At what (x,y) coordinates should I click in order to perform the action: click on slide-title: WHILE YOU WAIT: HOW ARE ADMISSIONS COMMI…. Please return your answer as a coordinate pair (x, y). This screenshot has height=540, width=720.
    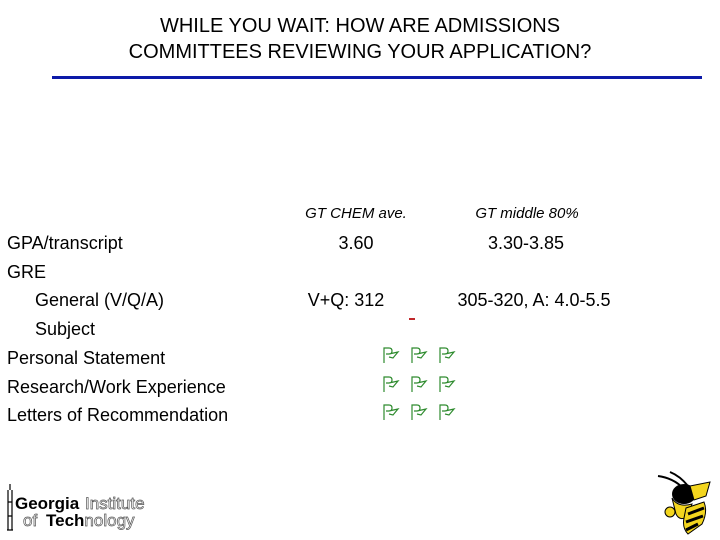
    Looking at the image, I should click on (360, 39).